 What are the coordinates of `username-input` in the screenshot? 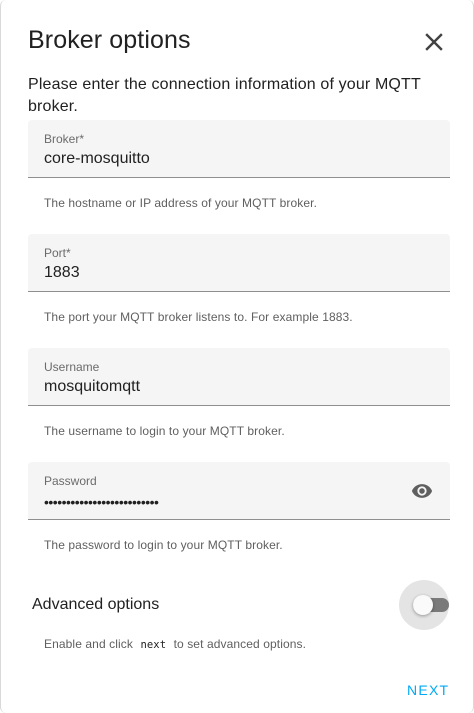 It's located at (214, 387).